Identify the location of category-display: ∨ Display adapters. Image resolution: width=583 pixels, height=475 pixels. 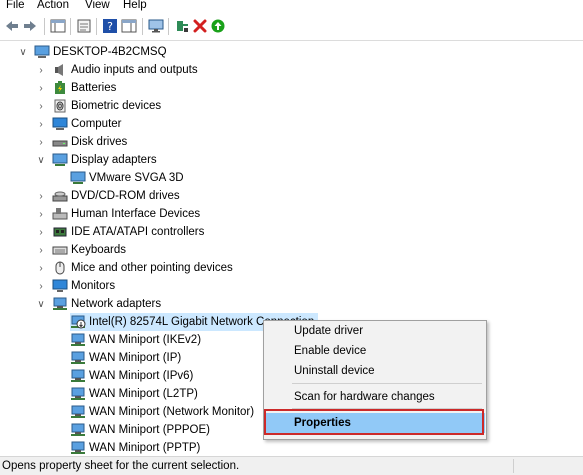
(96, 160).